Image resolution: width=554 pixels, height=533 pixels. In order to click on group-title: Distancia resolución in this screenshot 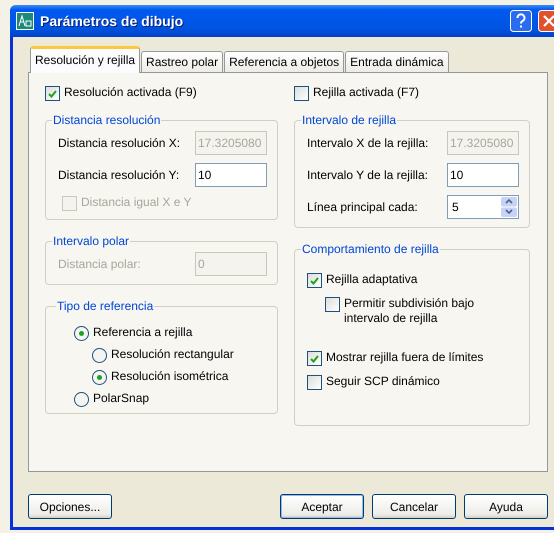, I will do `click(107, 120)`.